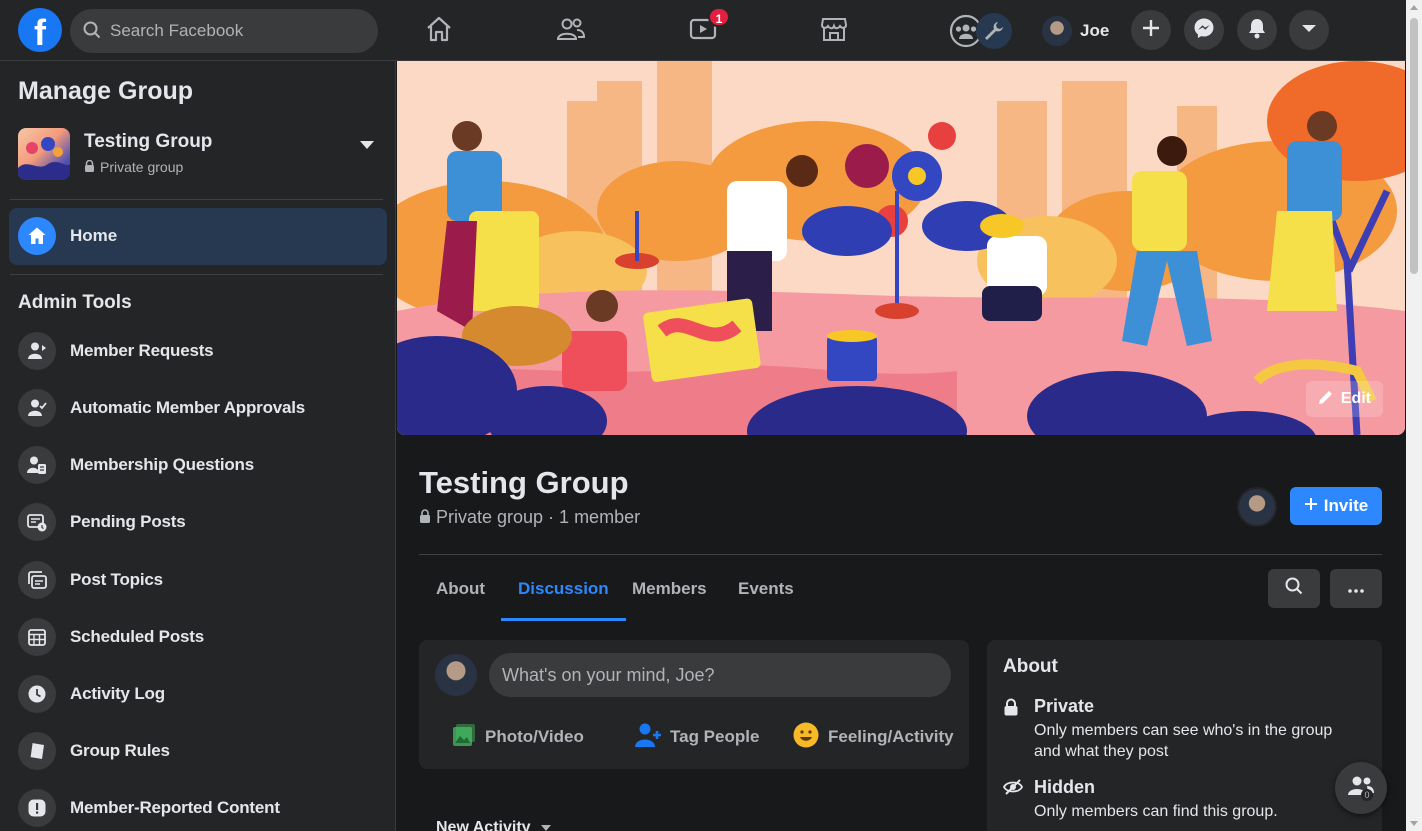  I want to click on caret-down-icon, so click(367, 146).